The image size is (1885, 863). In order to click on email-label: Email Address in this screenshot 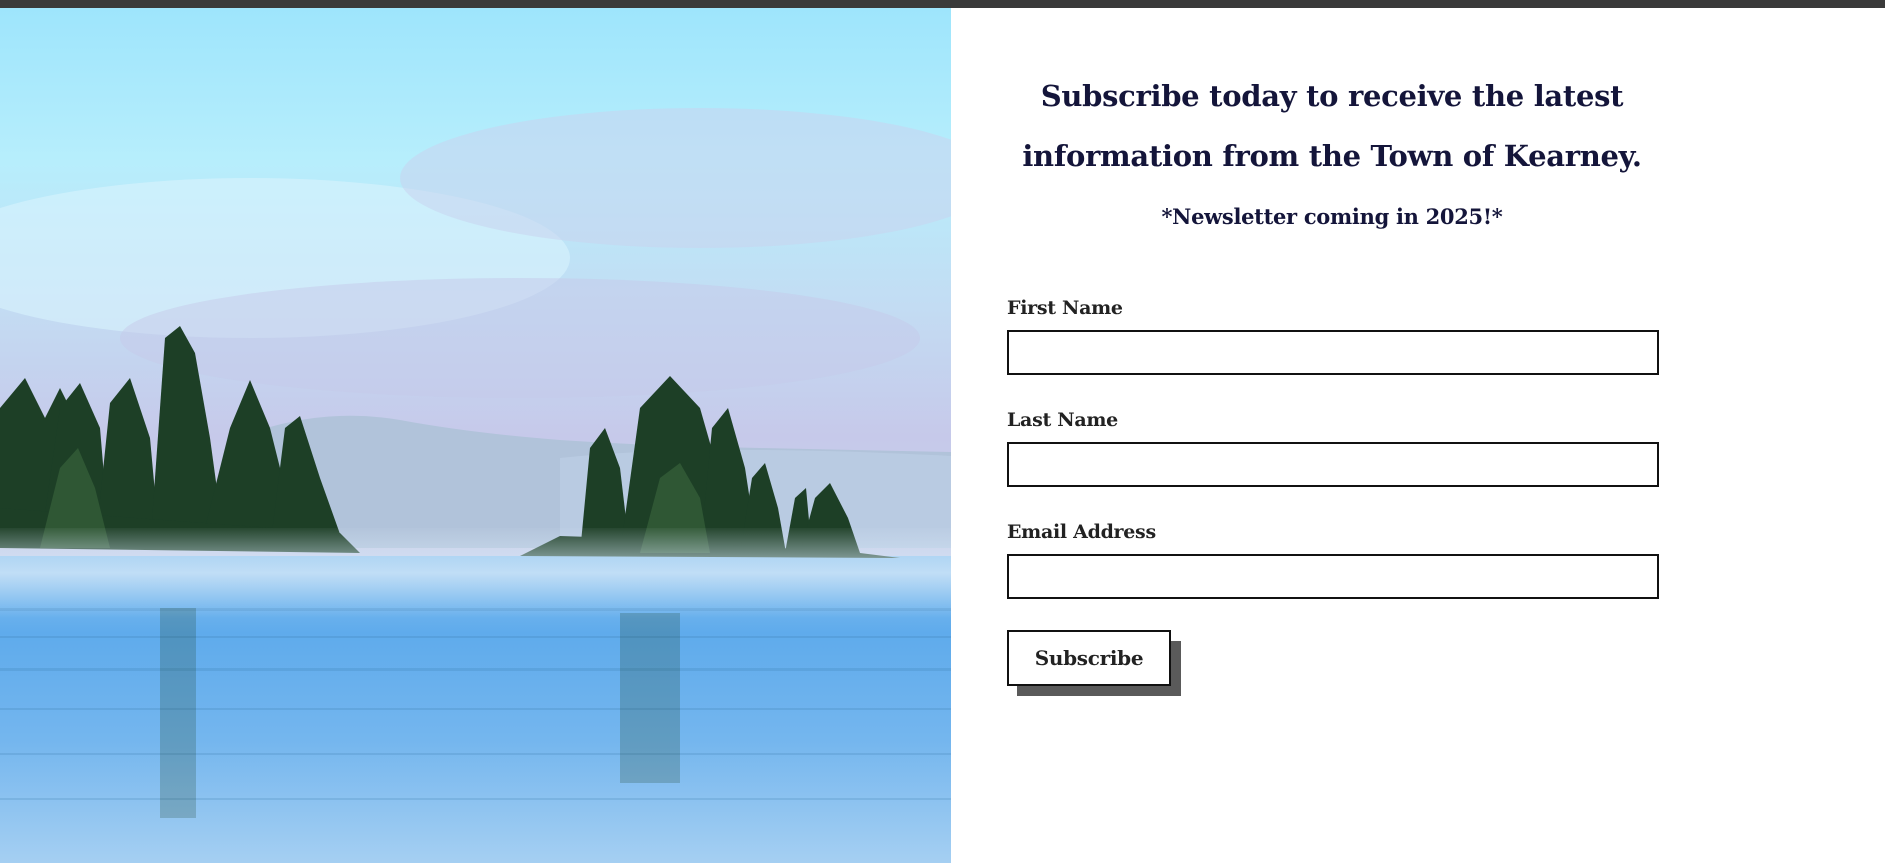, I will do `click(1081, 532)`.